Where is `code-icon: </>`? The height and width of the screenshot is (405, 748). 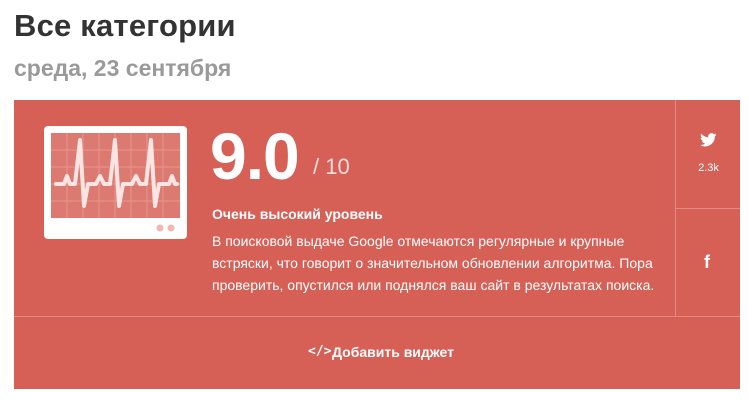 code-icon: </> is located at coordinates (320, 351).